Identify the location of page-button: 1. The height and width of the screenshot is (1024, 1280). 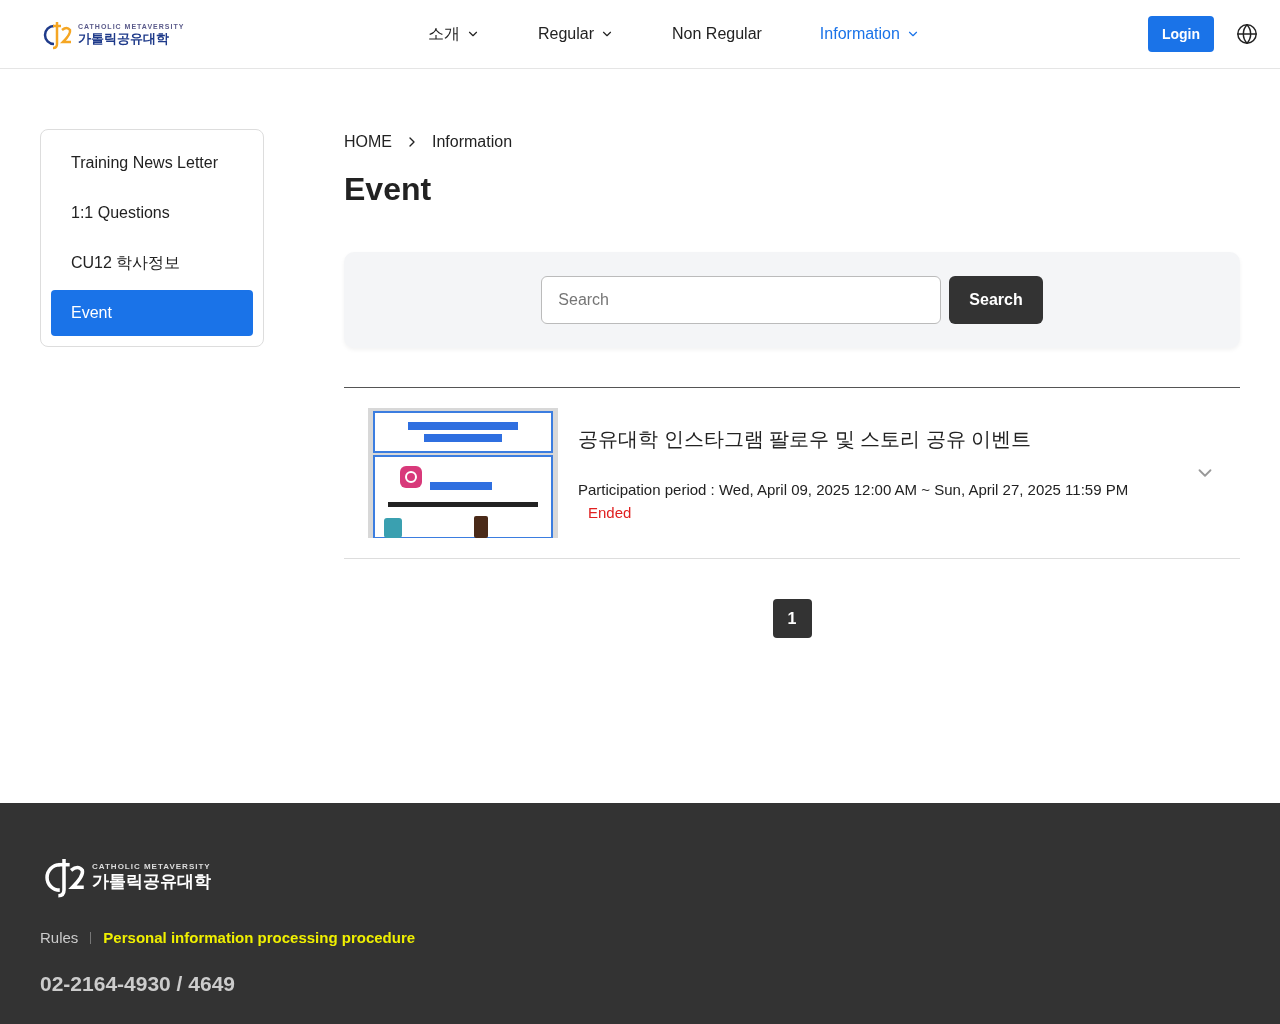
(792, 618).